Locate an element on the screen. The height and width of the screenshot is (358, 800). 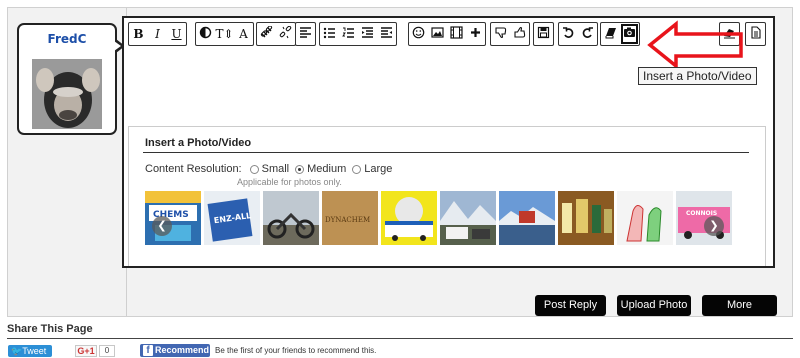
half-circle-icon is located at coordinates (205, 34).